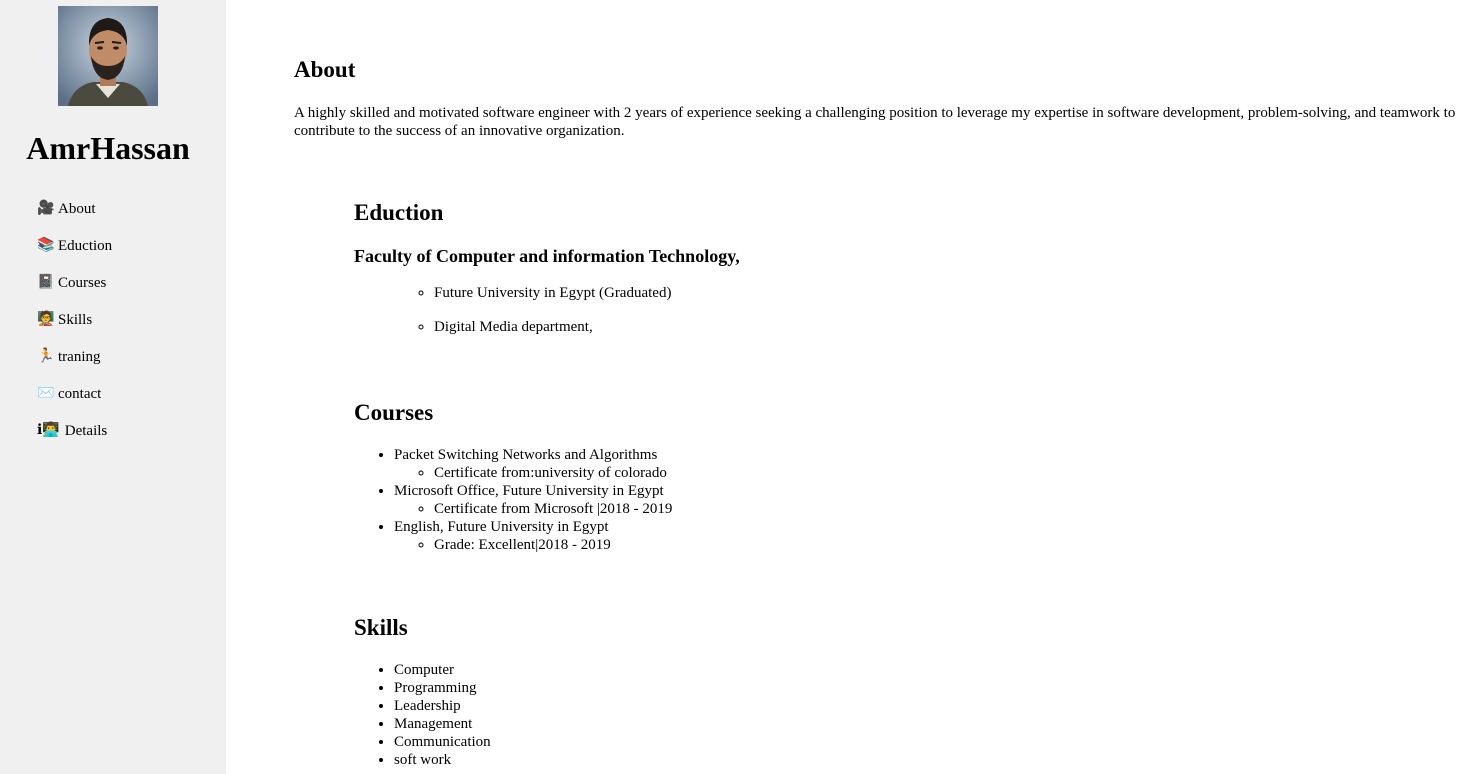  What do you see at coordinates (442, 670) in the screenshot?
I see `list-item: Computer` at bounding box center [442, 670].